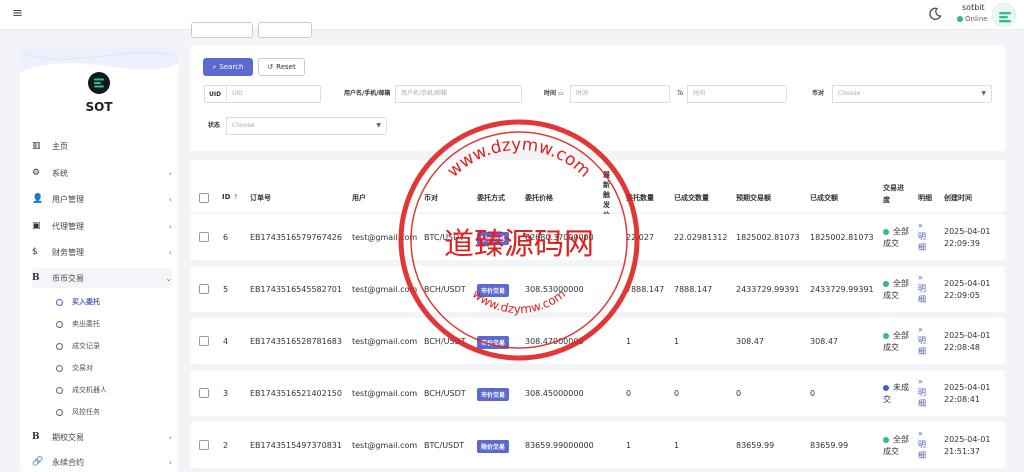 Image resolution: width=1024 pixels, height=472 pixels. I want to click on cell-order-no: EB1743516528781683, so click(296, 341).